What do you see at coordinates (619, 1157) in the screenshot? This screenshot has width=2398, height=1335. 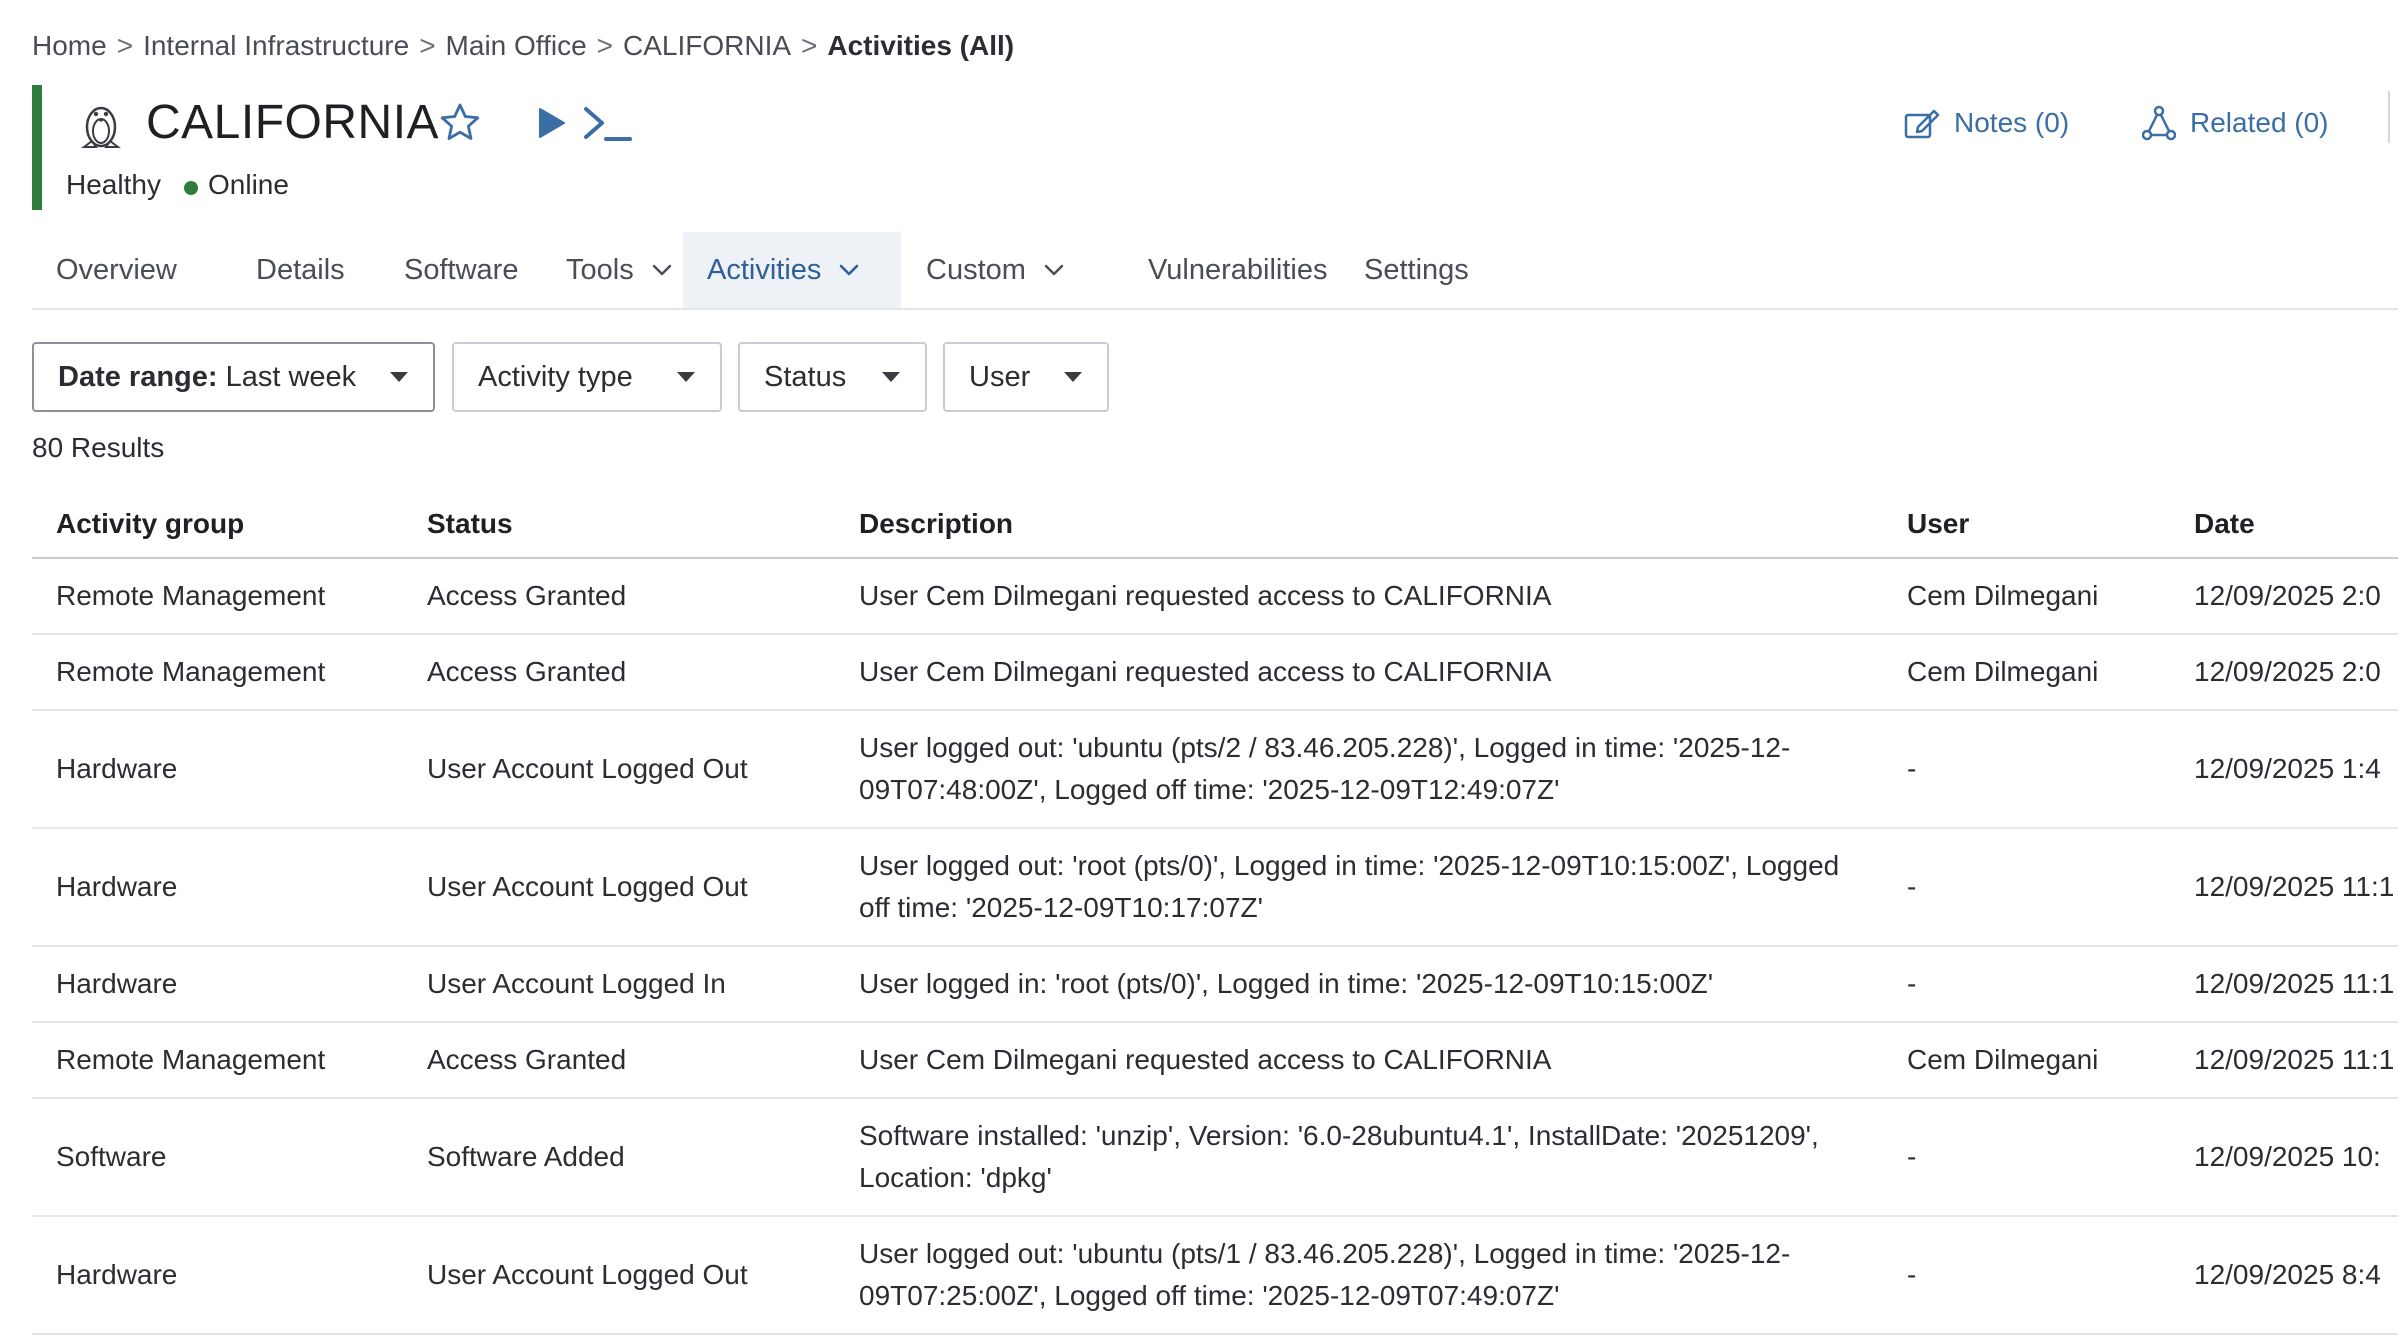 I see `cell-status: Software Added` at bounding box center [619, 1157].